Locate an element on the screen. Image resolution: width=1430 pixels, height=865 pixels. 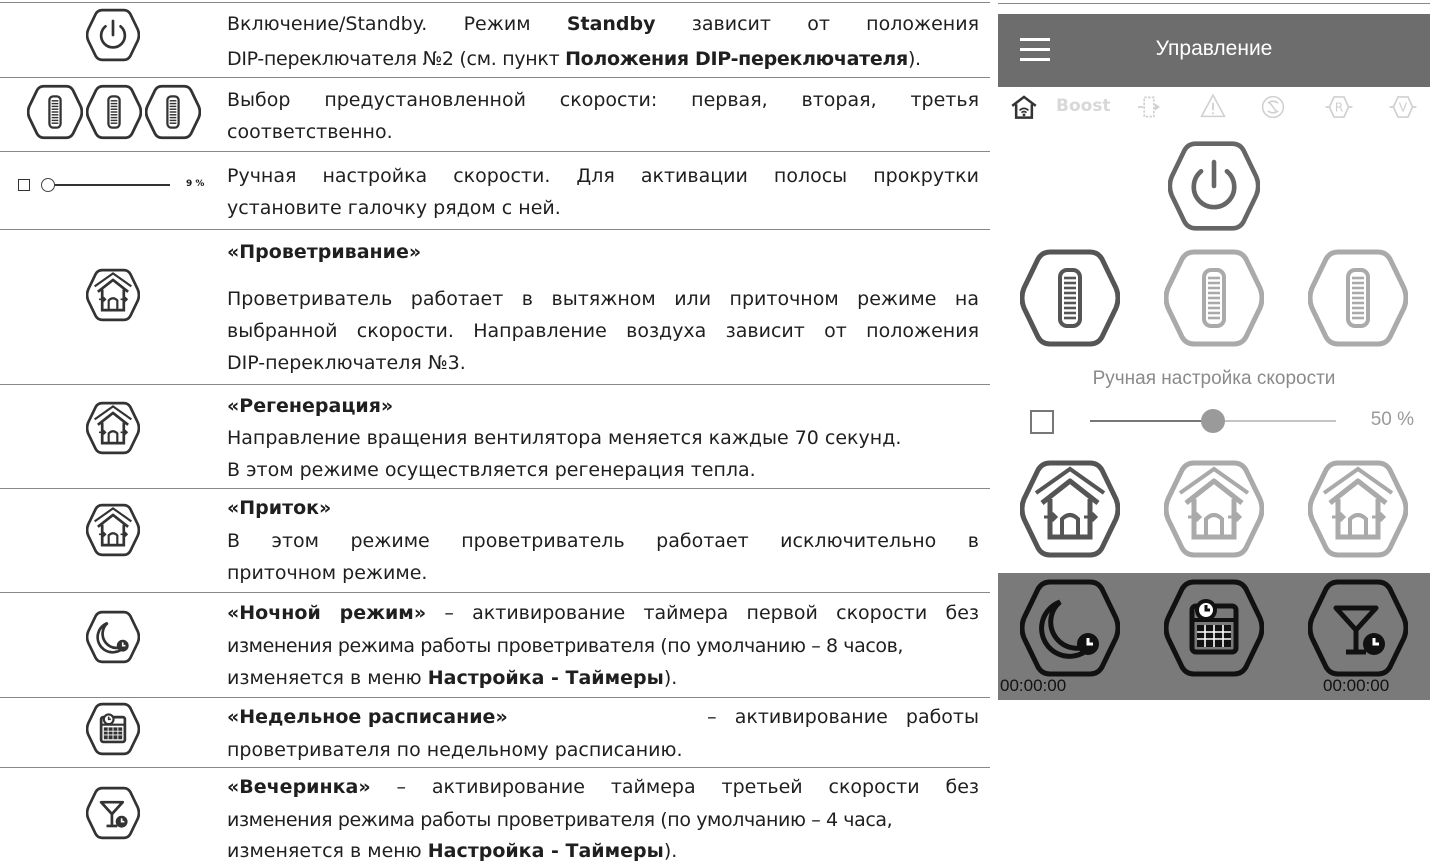
status-bar: Boost R V is located at coordinates (1214, 107).